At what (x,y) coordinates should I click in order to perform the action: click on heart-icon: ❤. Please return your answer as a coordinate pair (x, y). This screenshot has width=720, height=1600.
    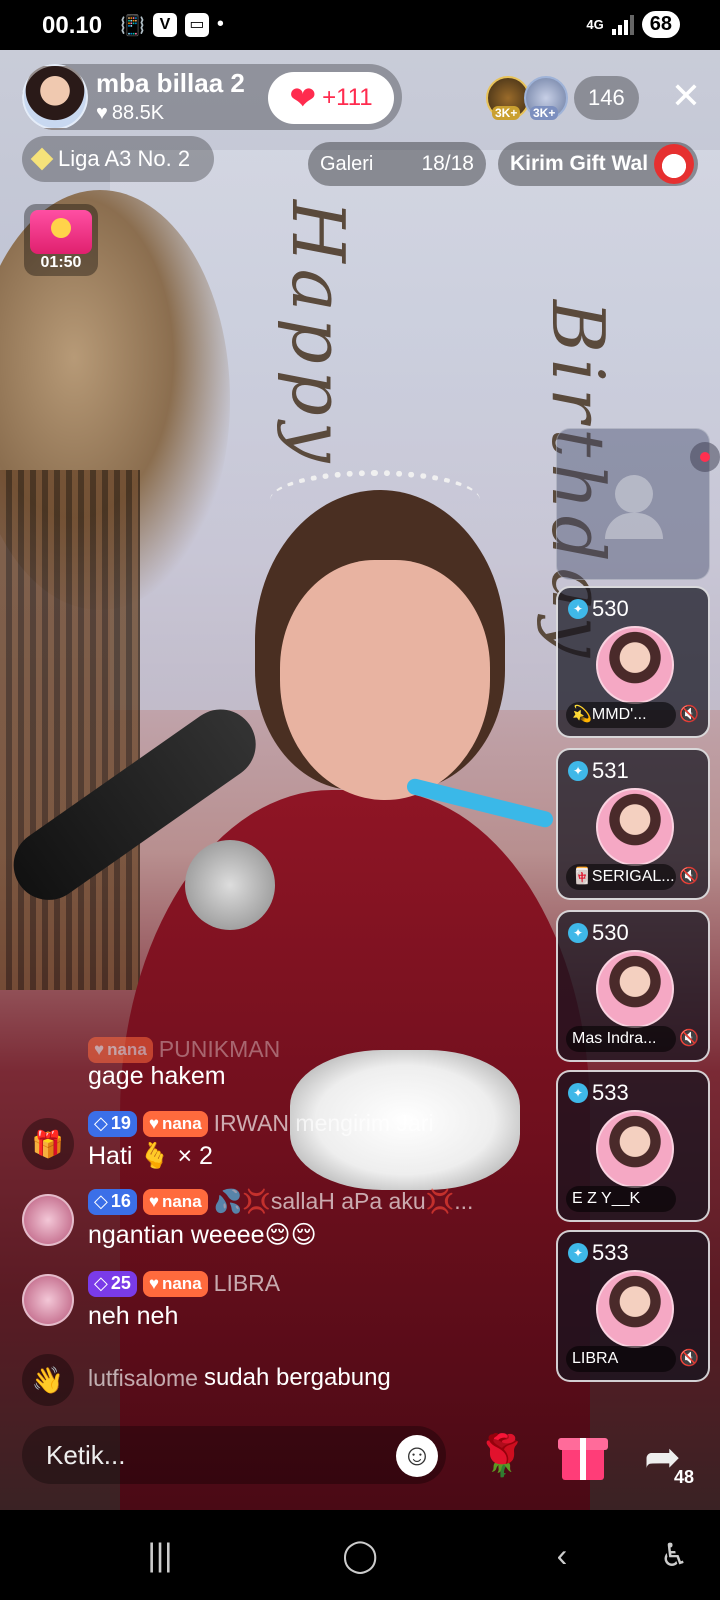
    Looking at the image, I should click on (303, 98).